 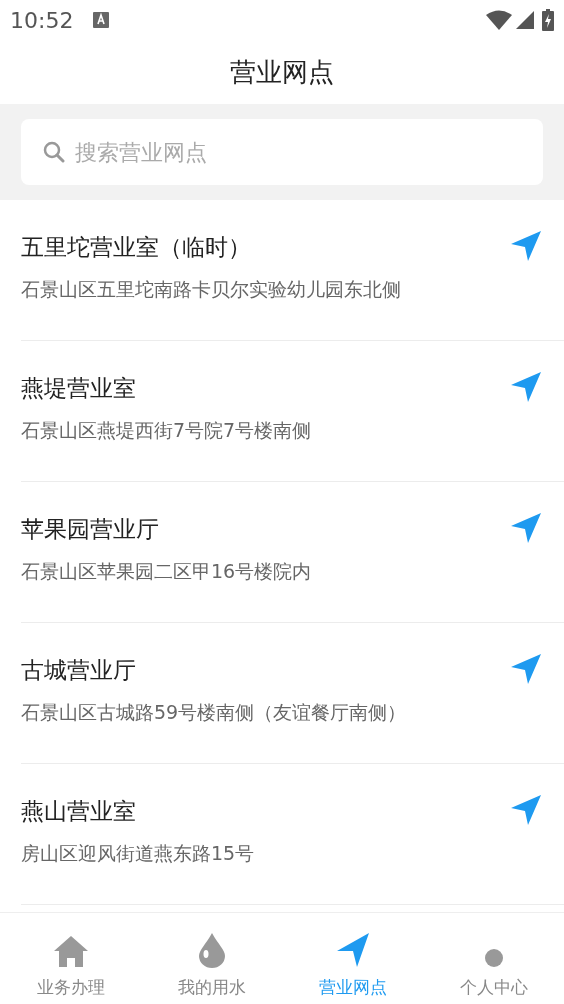 I want to click on home-icon, so click(x=70, y=951).